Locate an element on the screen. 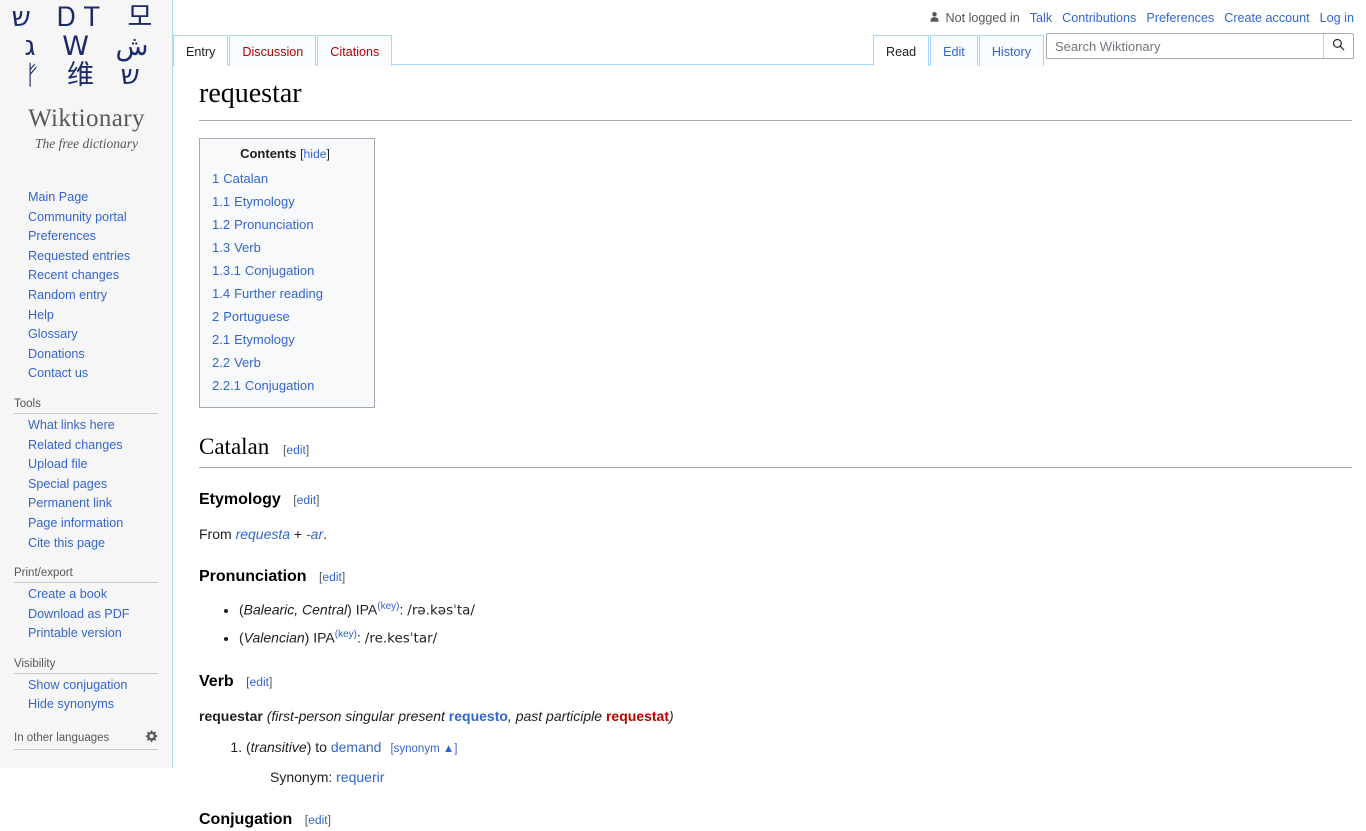  search-input is located at coordinates (1185, 46).